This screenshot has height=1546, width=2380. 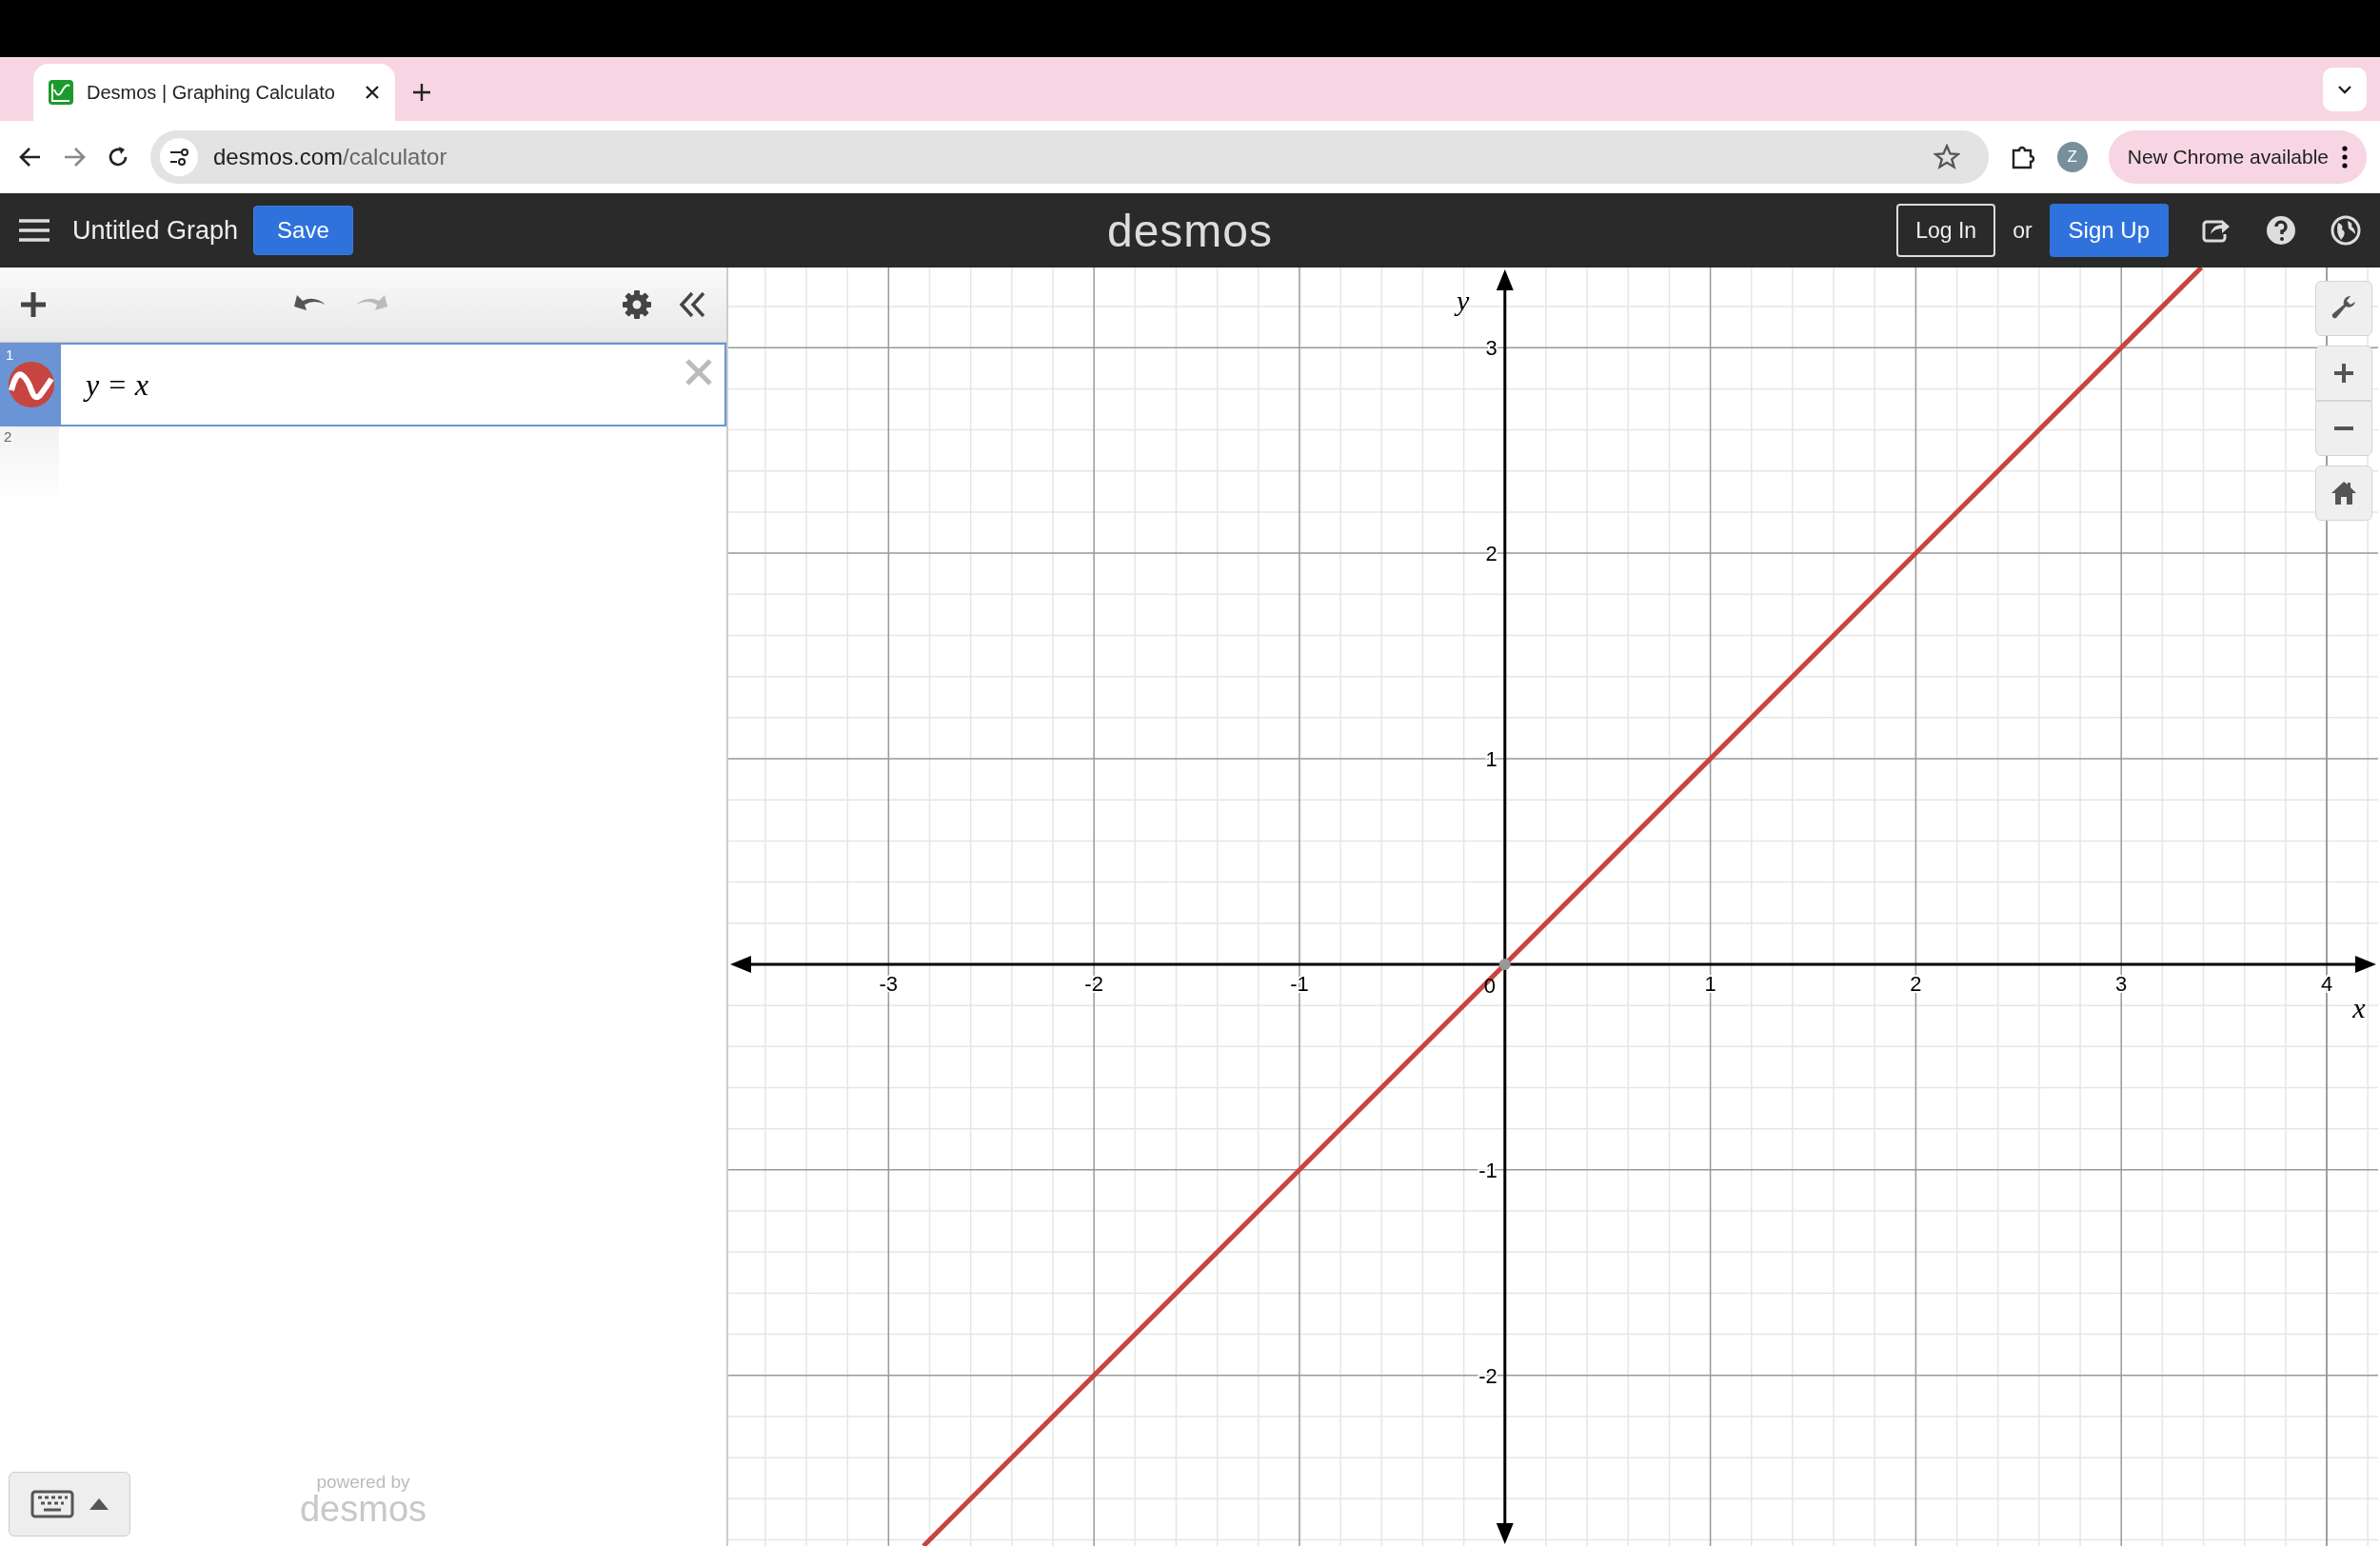 What do you see at coordinates (52, 1504) in the screenshot?
I see `keyboard-icon` at bounding box center [52, 1504].